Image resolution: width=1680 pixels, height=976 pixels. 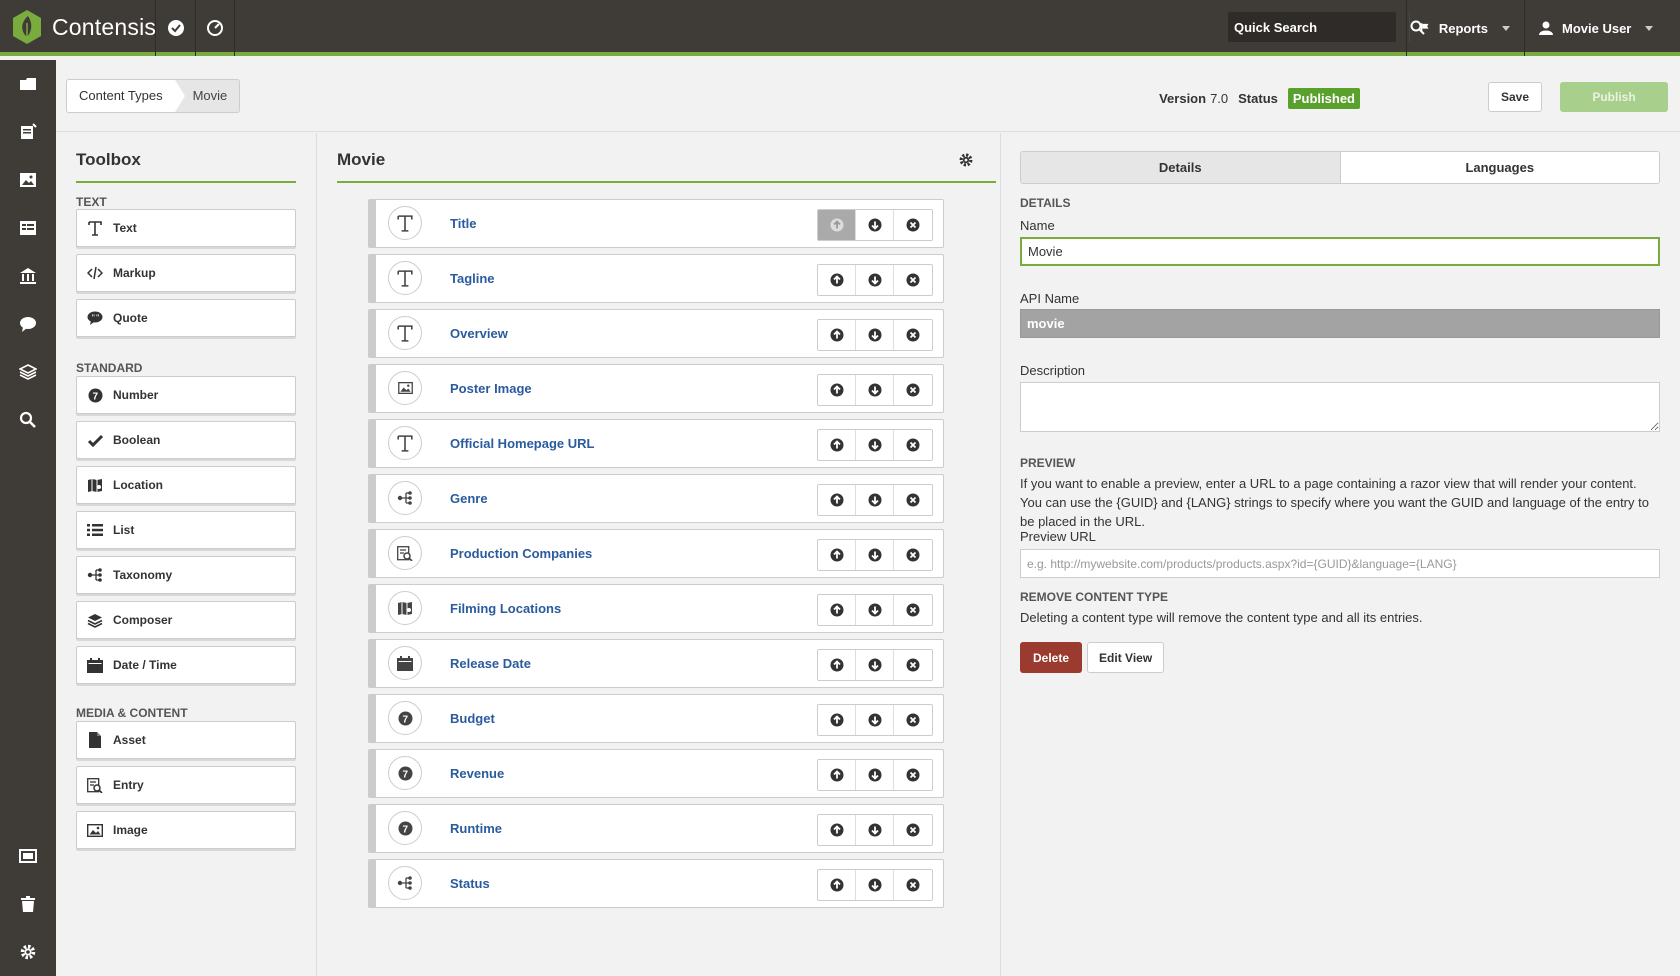 What do you see at coordinates (472, 278) in the screenshot?
I see `field-name: Tagline` at bounding box center [472, 278].